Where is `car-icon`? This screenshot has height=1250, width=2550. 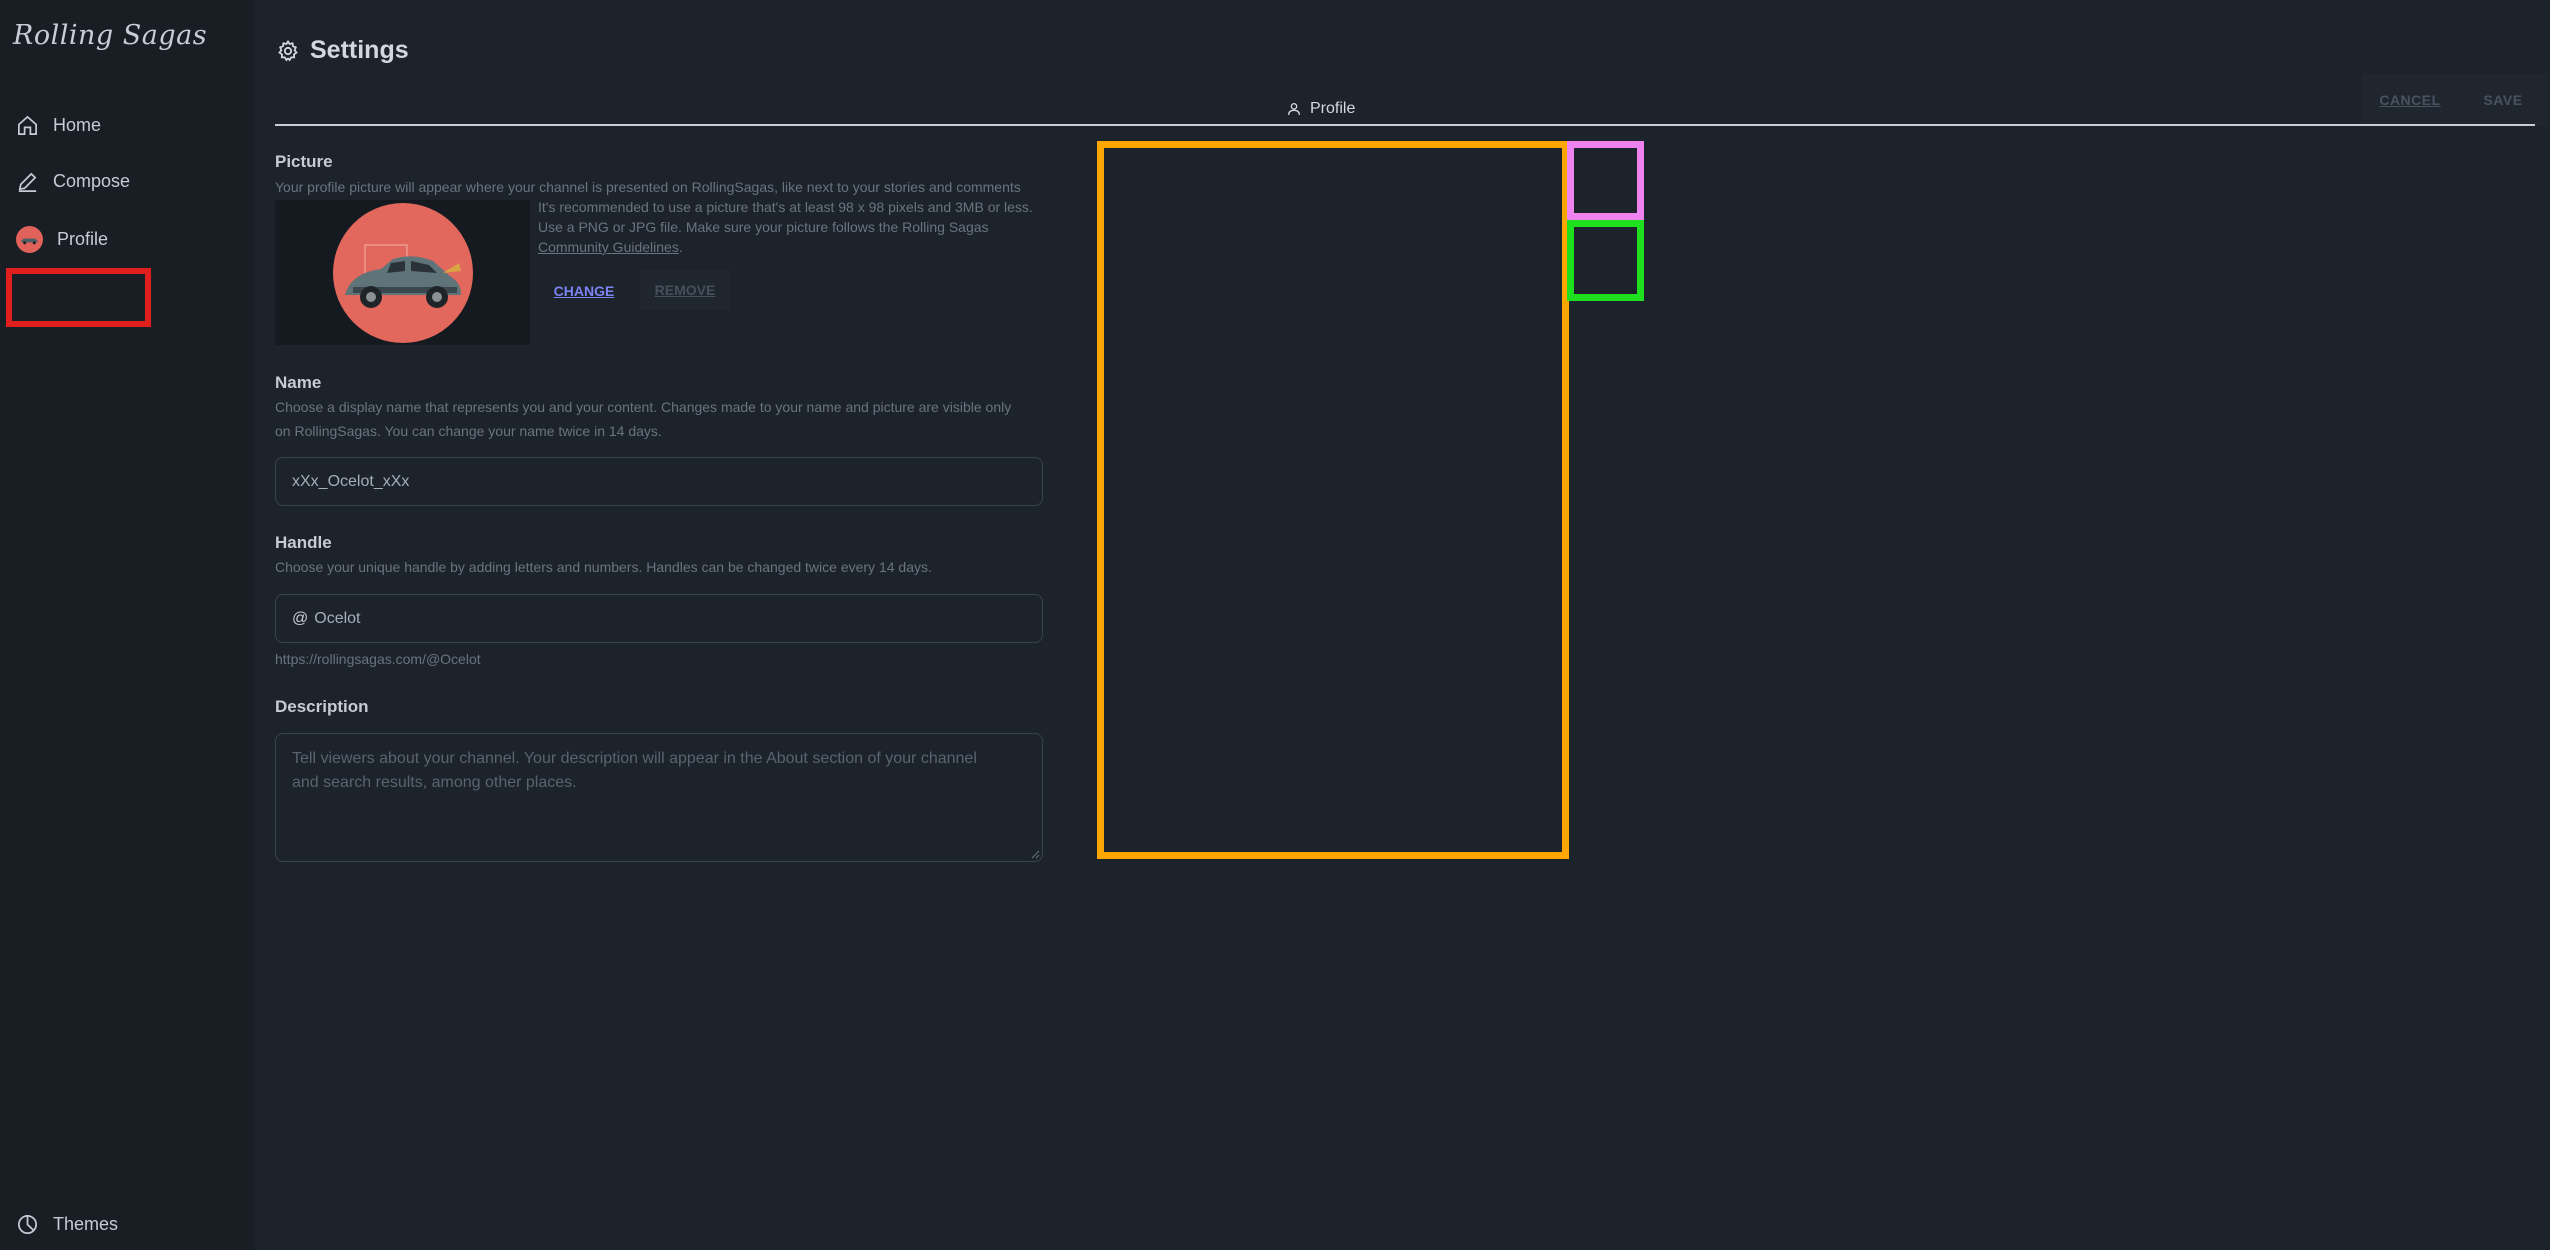
car-icon is located at coordinates (29, 241).